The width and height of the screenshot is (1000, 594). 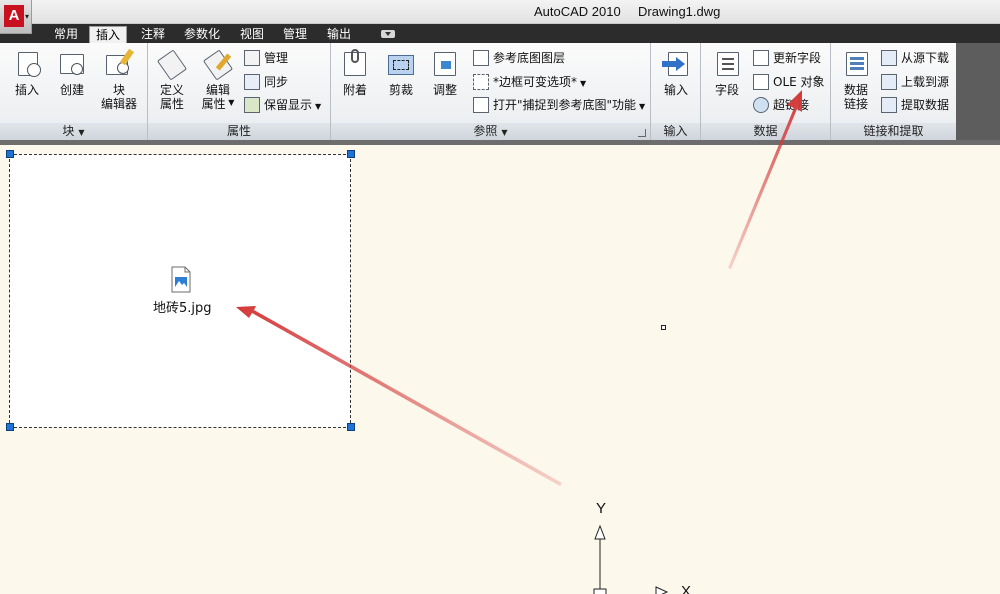 I want to click on autocad-logo-icon: A, so click(x=14, y=16).